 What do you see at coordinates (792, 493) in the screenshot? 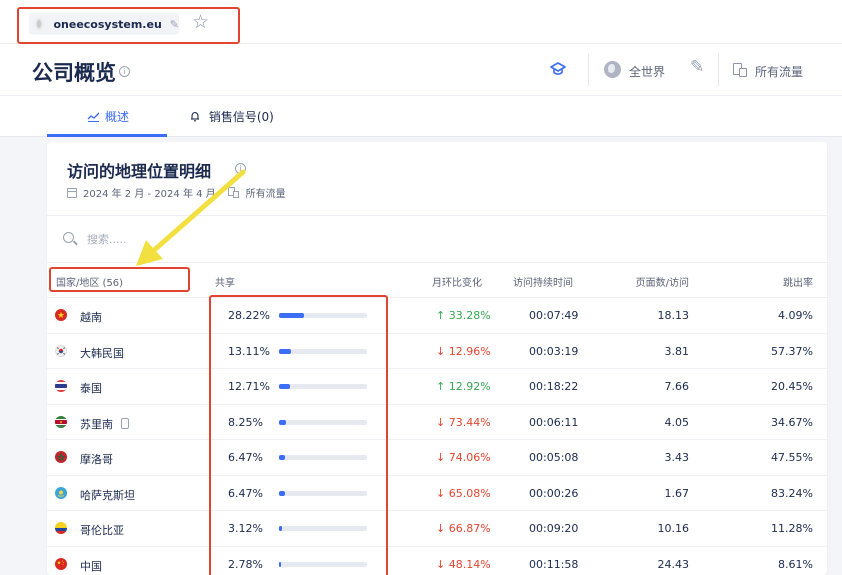
I see `bounce-rate: 83.24%` at bounding box center [792, 493].